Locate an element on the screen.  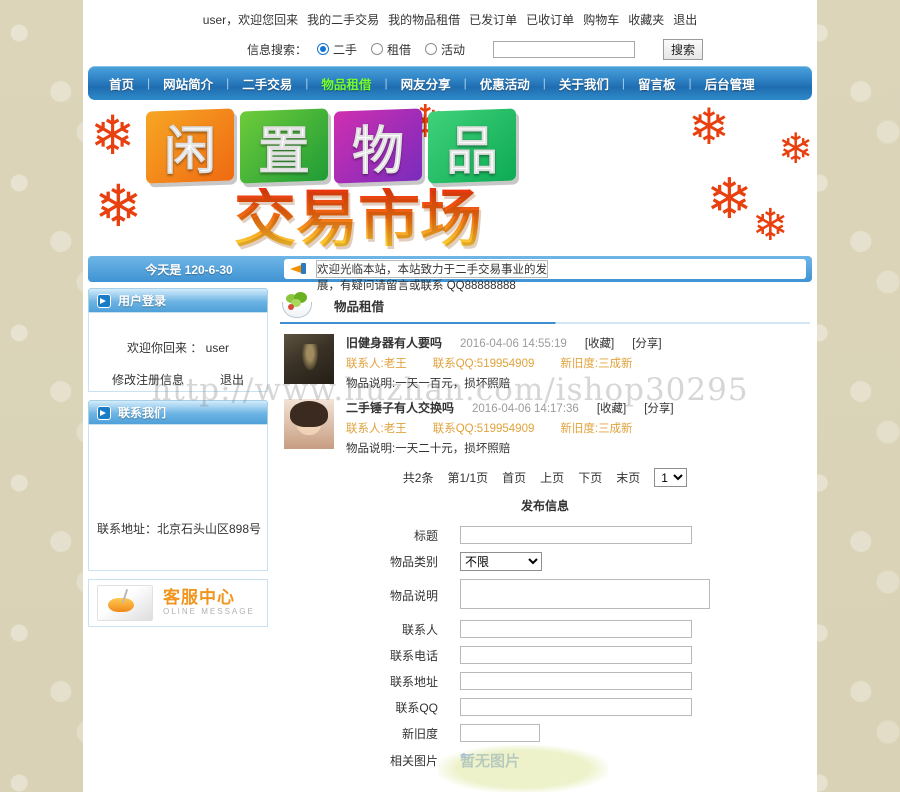
radio-option-rent: 租借 is located at coordinates (391, 49).